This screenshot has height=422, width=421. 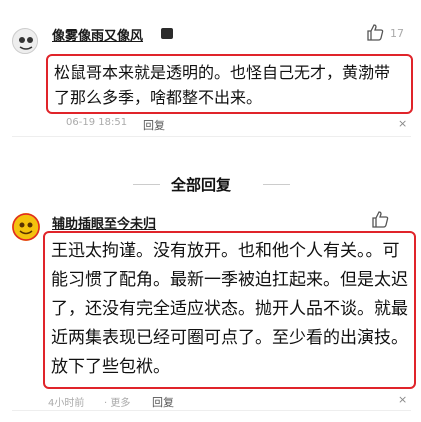 I want to click on section-title: 全部回复, so click(x=201, y=185).